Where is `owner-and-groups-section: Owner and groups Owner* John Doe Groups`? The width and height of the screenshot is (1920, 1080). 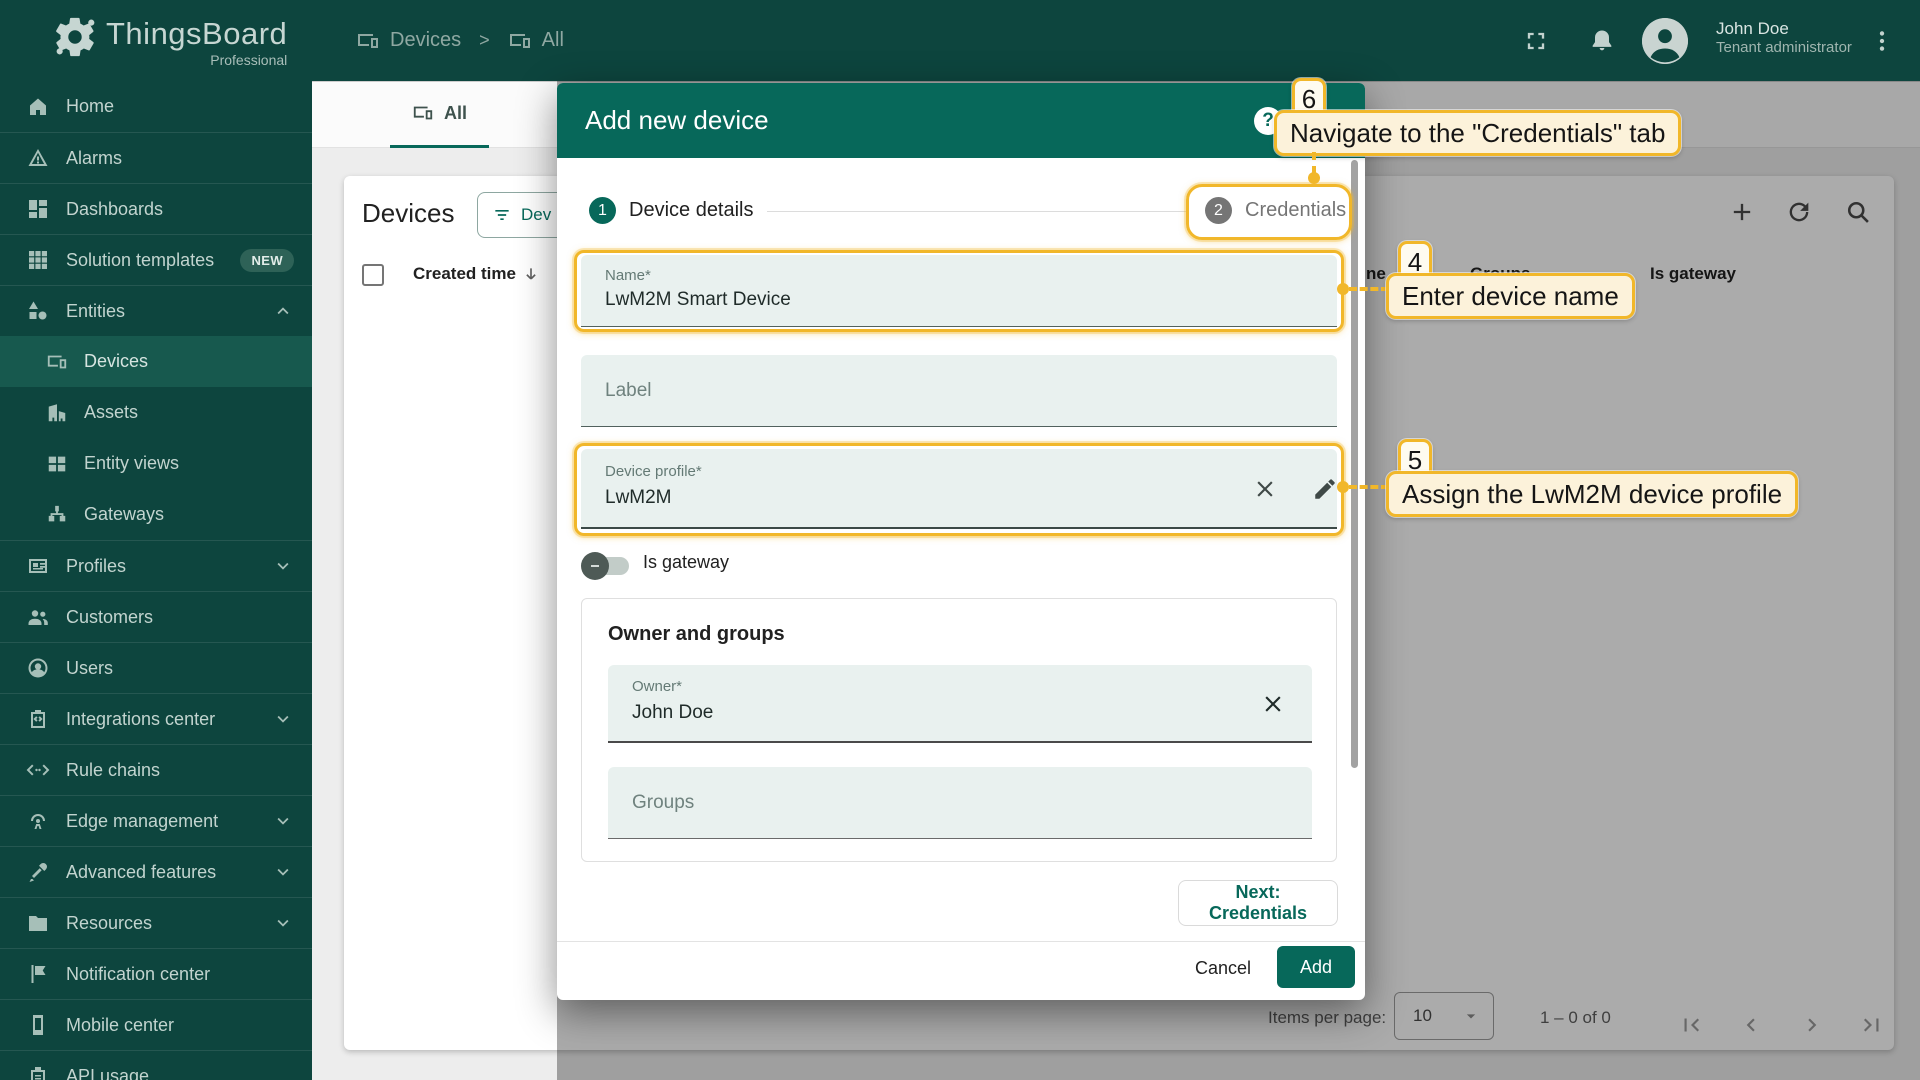 owner-and-groups-section: Owner and groups Owner* John Doe Groups is located at coordinates (959, 730).